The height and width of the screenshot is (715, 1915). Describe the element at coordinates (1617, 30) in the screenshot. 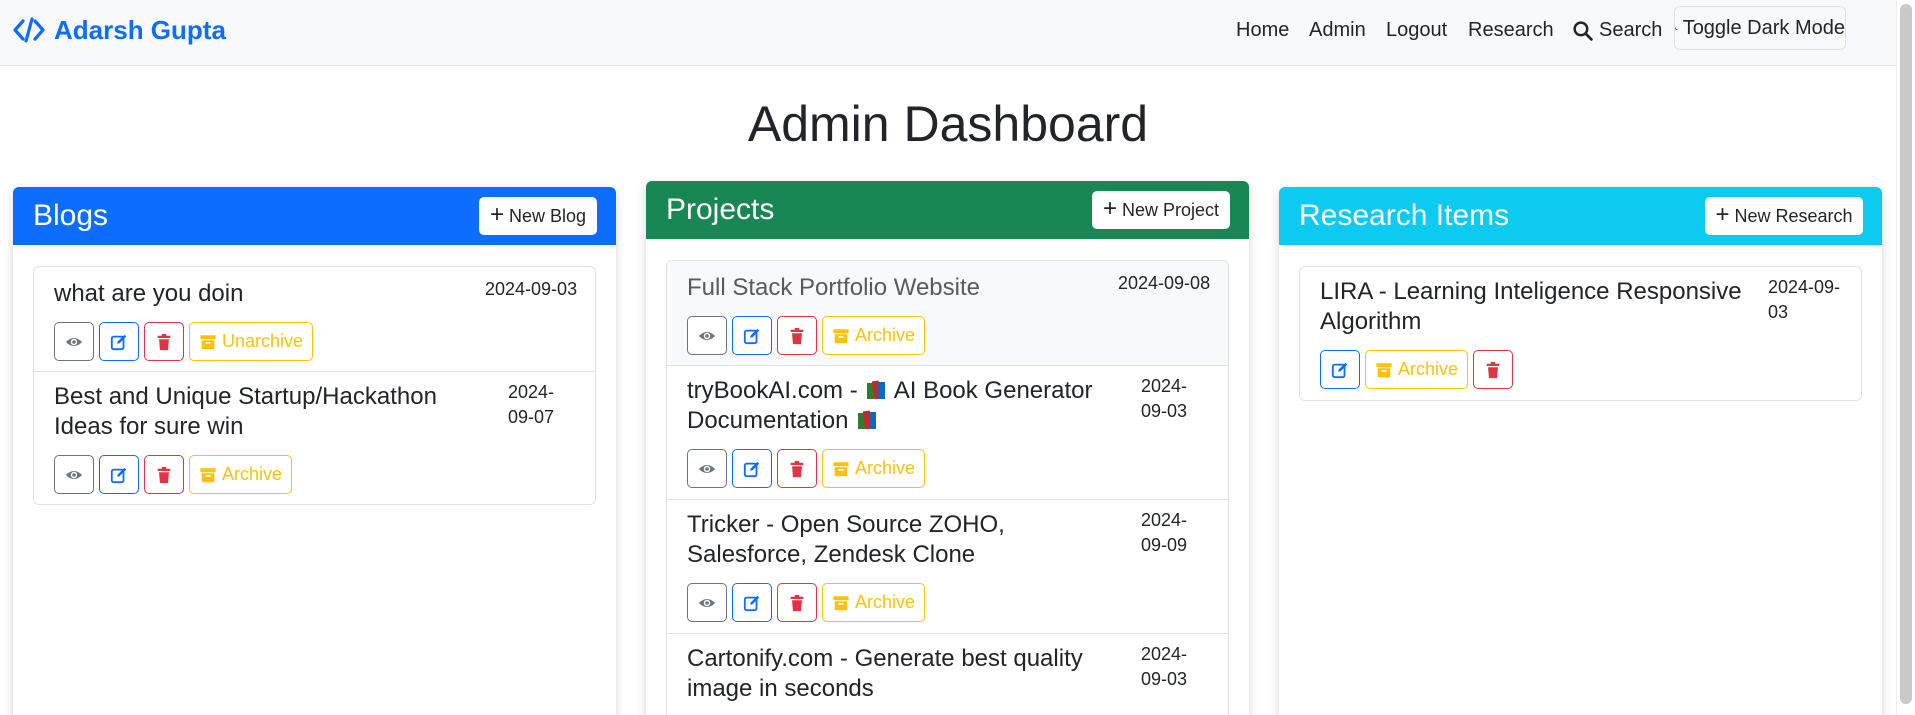

I see `nav-search-link: Search` at that location.